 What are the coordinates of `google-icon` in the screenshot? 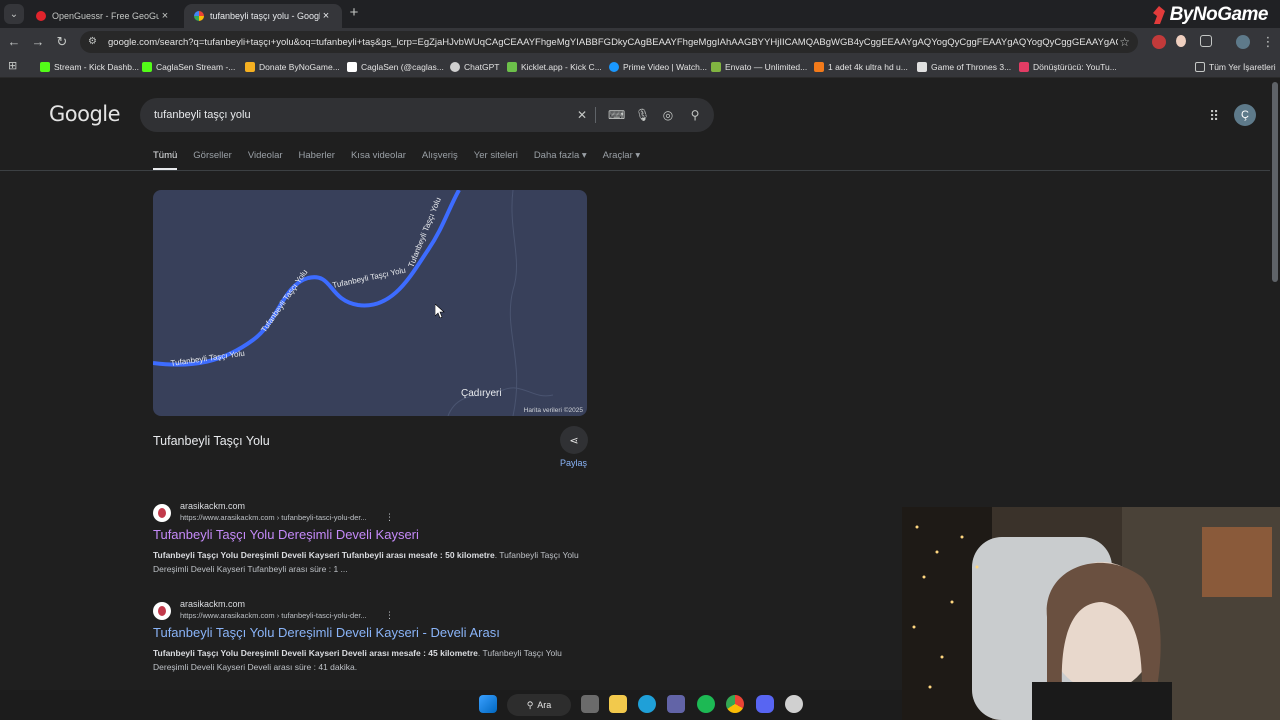 It's located at (199, 16).